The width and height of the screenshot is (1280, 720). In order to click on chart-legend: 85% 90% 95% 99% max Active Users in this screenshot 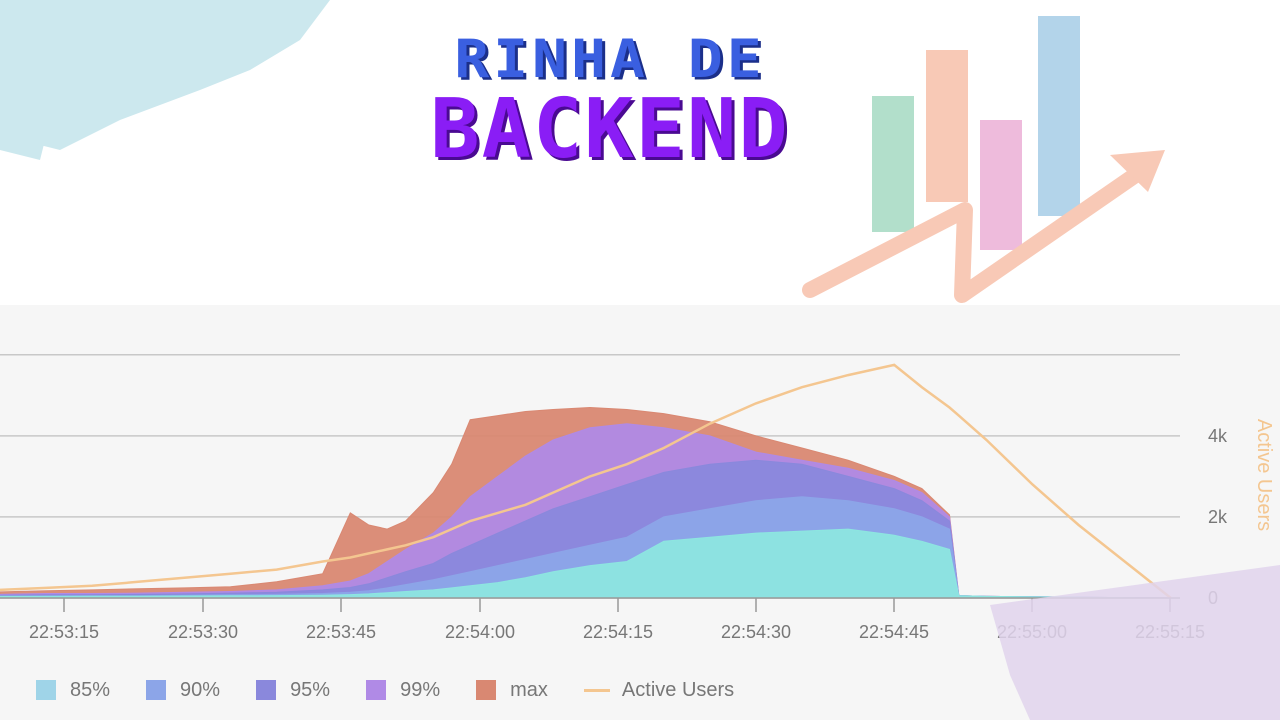, I will do `click(403, 690)`.